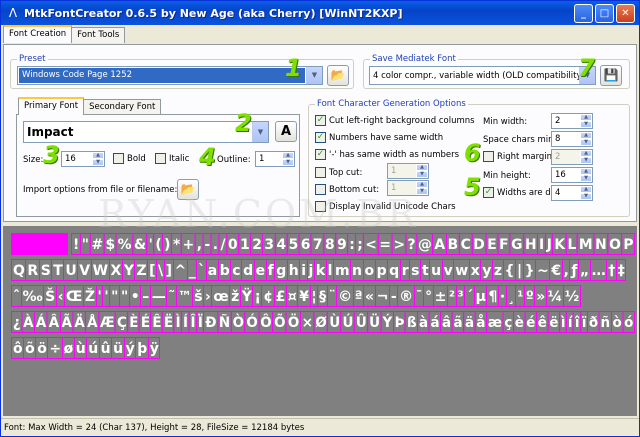 Image resolution: width=640 pixels, height=437 pixels. I want to click on left-bg-checkbox: ✓ Cut left-right background columns, so click(395, 120).